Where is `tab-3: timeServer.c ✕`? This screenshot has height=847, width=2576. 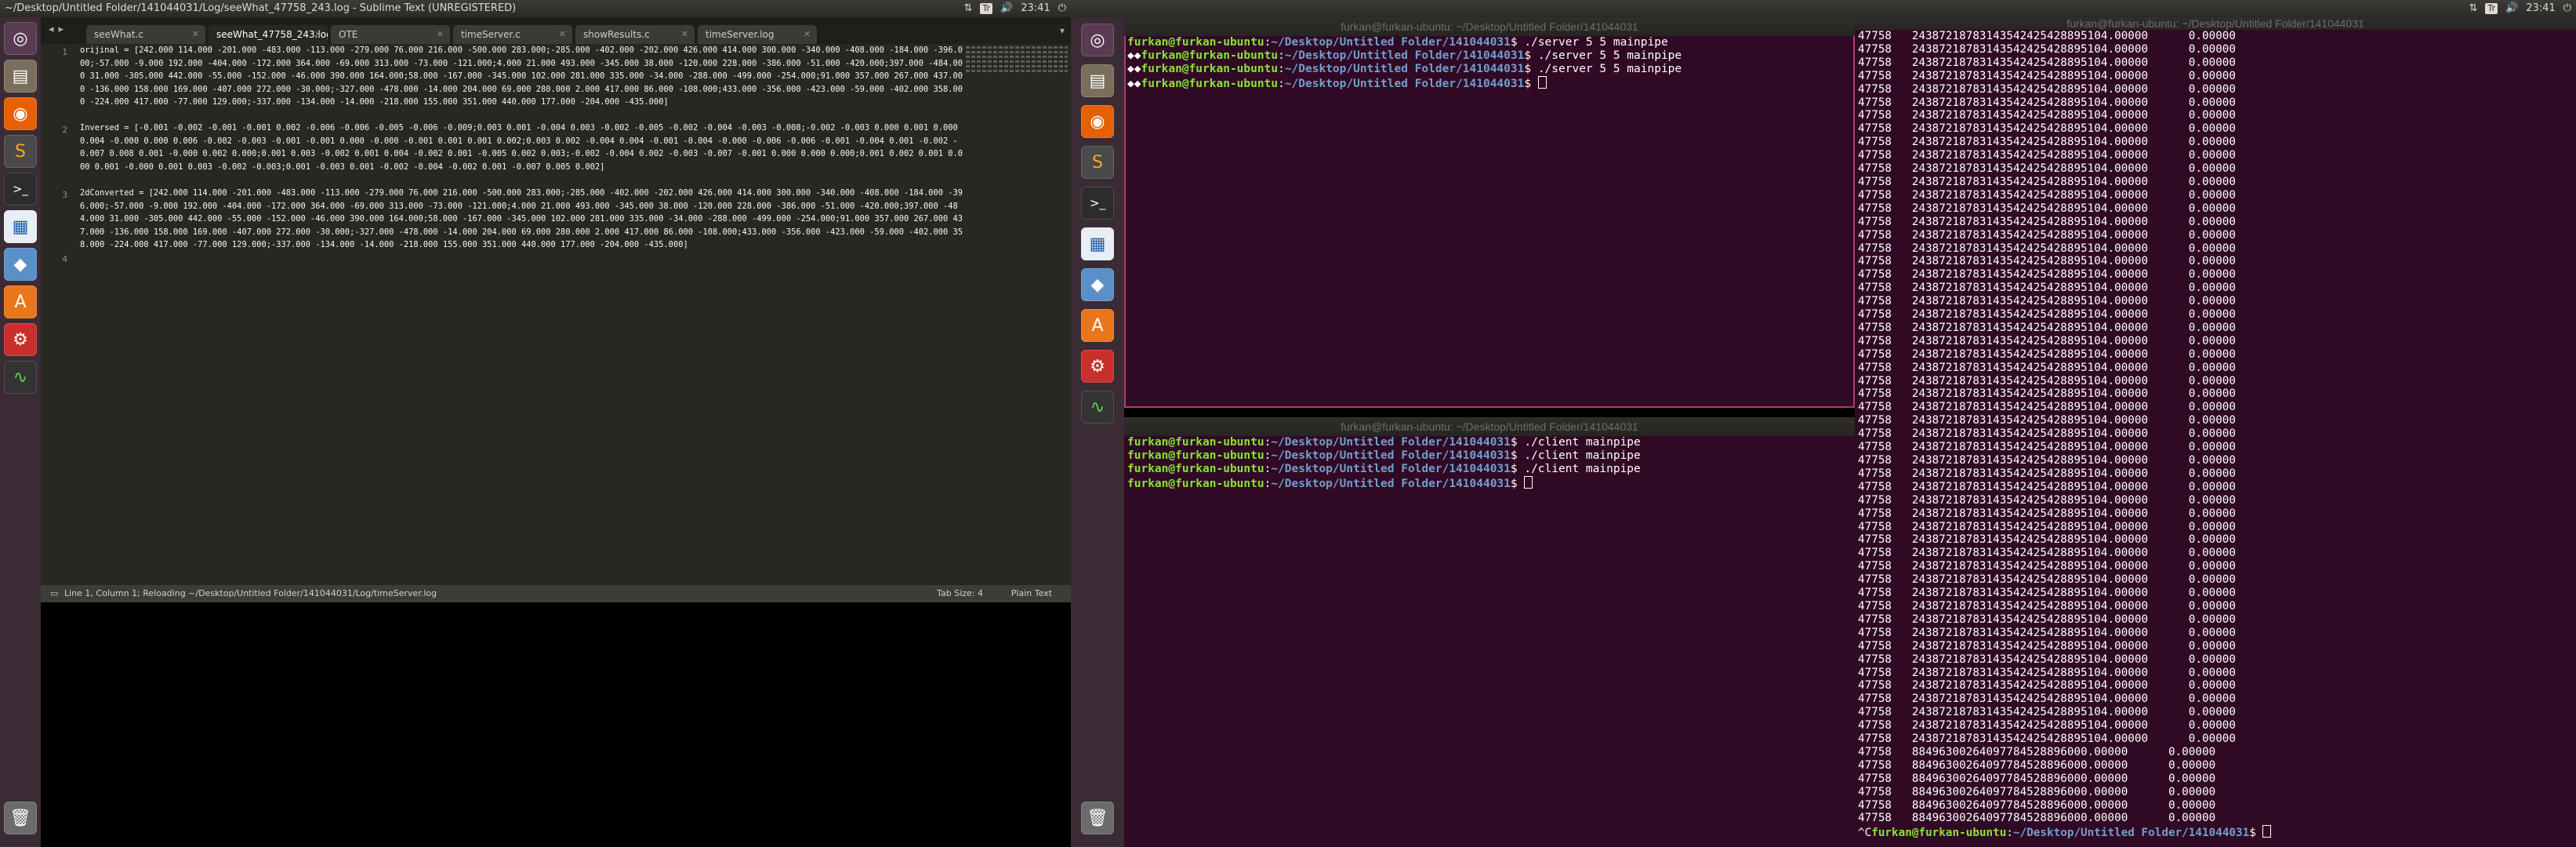 tab-3: timeServer.c ✕ is located at coordinates (512, 34).